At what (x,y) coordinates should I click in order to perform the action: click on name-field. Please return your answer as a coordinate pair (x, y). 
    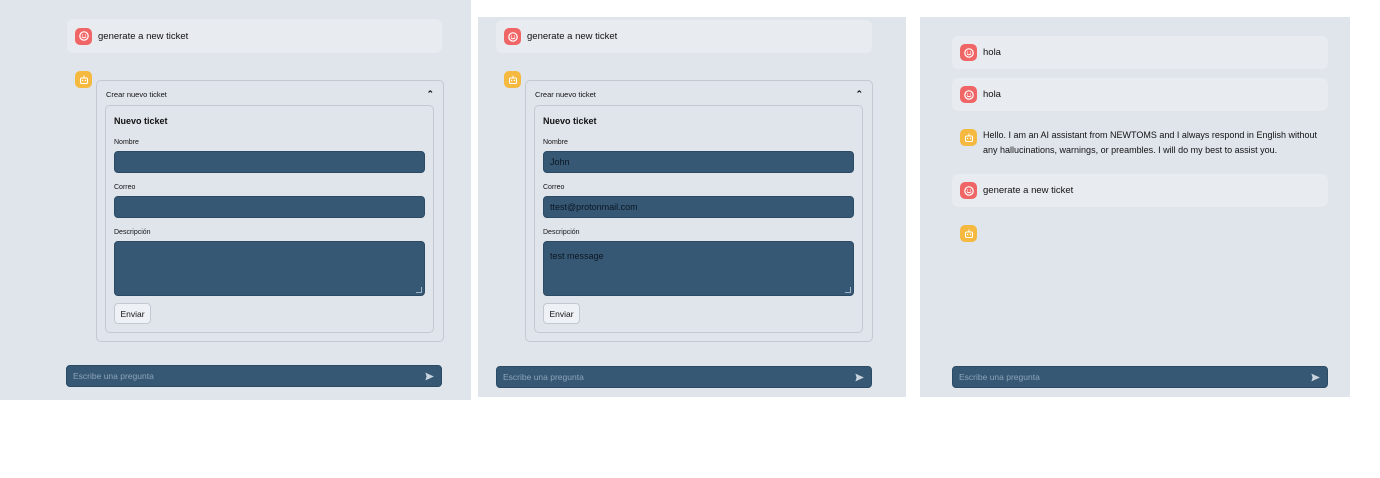
    Looking at the image, I should click on (269, 162).